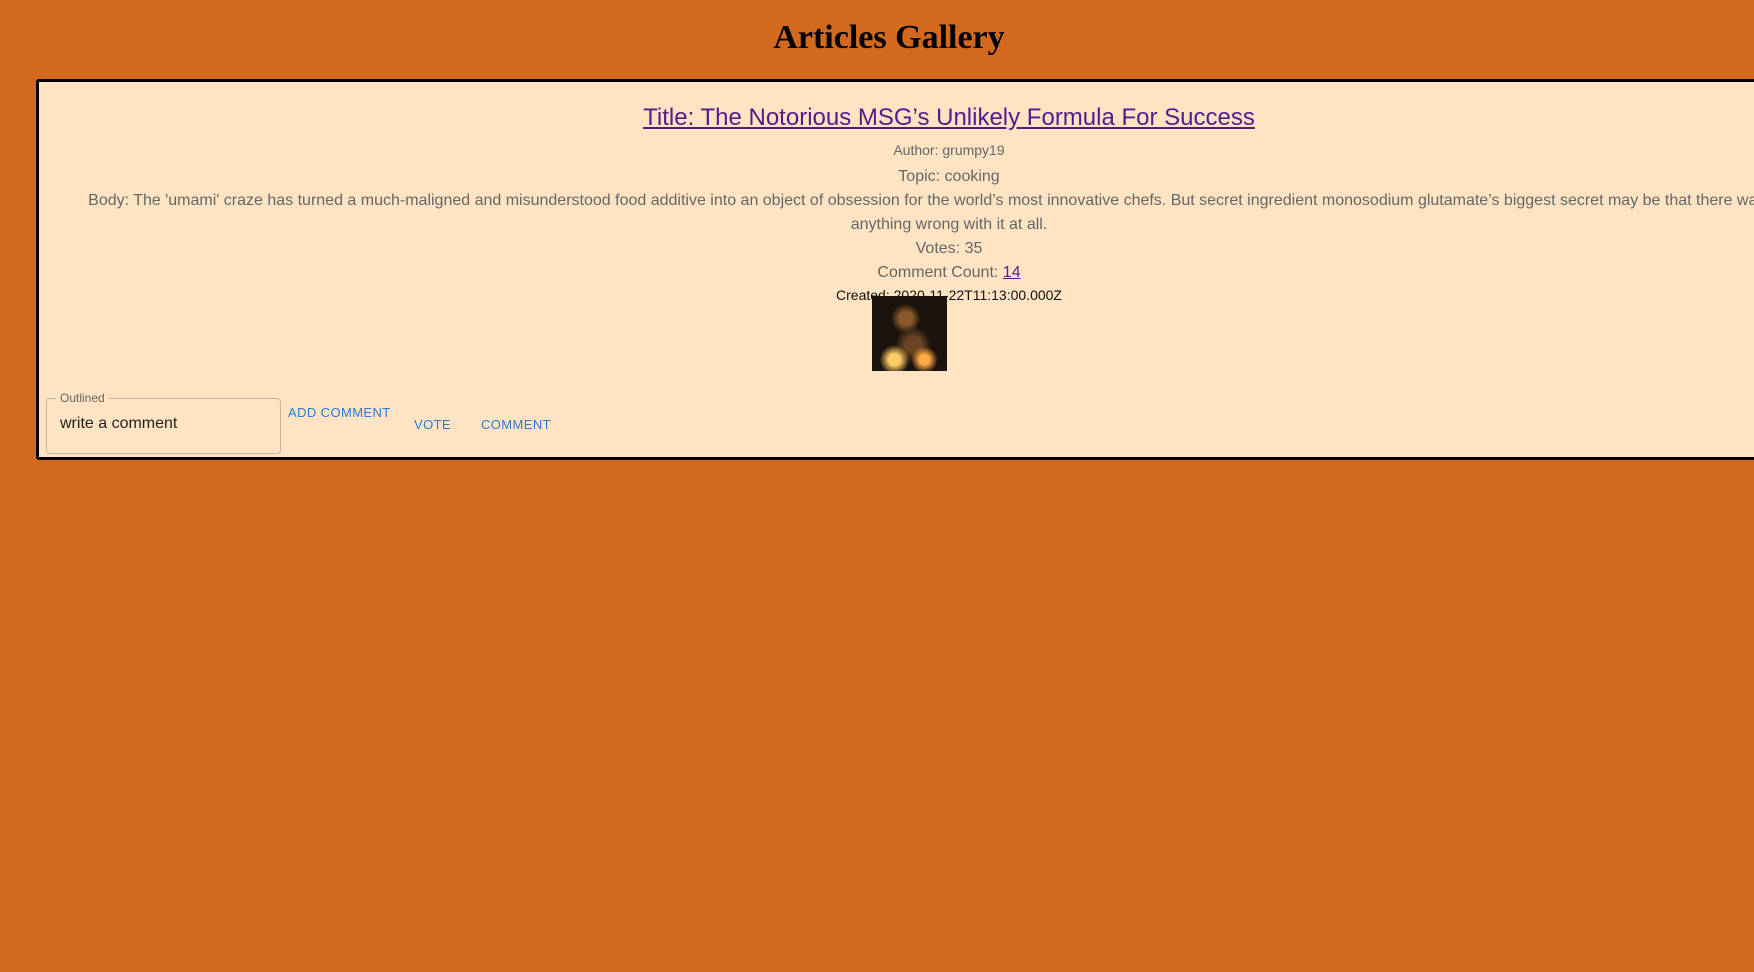 Image resolution: width=1754 pixels, height=972 pixels. Describe the element at coordinates (949, 248) in the screenshot. I see `article-votes: Votes: 35` at that location.